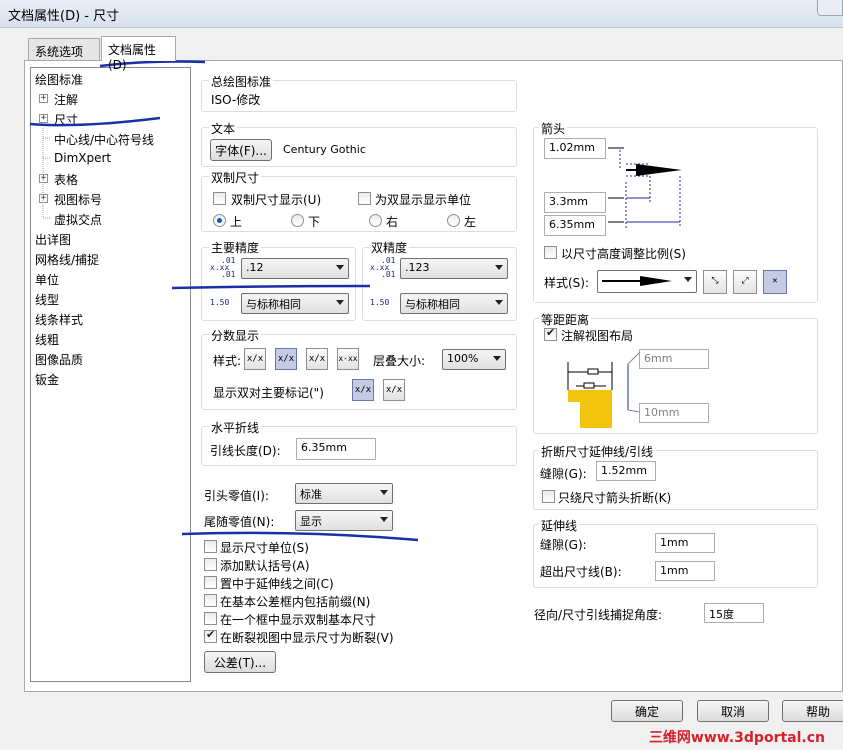  What do you see at coordinates (47, 379) in the screenshot?
I see `tree-item-sheet-metal: 钣金` at bounding box center [47, 379].